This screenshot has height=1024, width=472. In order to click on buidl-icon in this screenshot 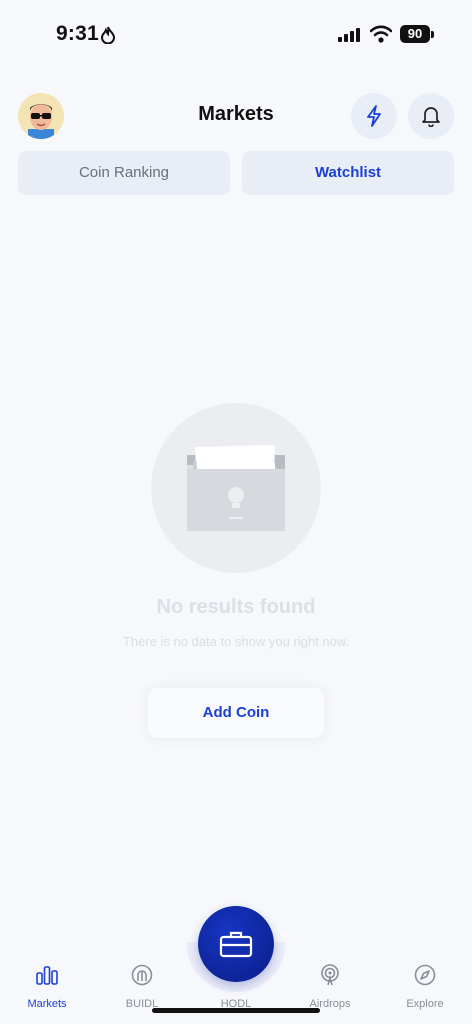, I will do `click(142, 975)`.